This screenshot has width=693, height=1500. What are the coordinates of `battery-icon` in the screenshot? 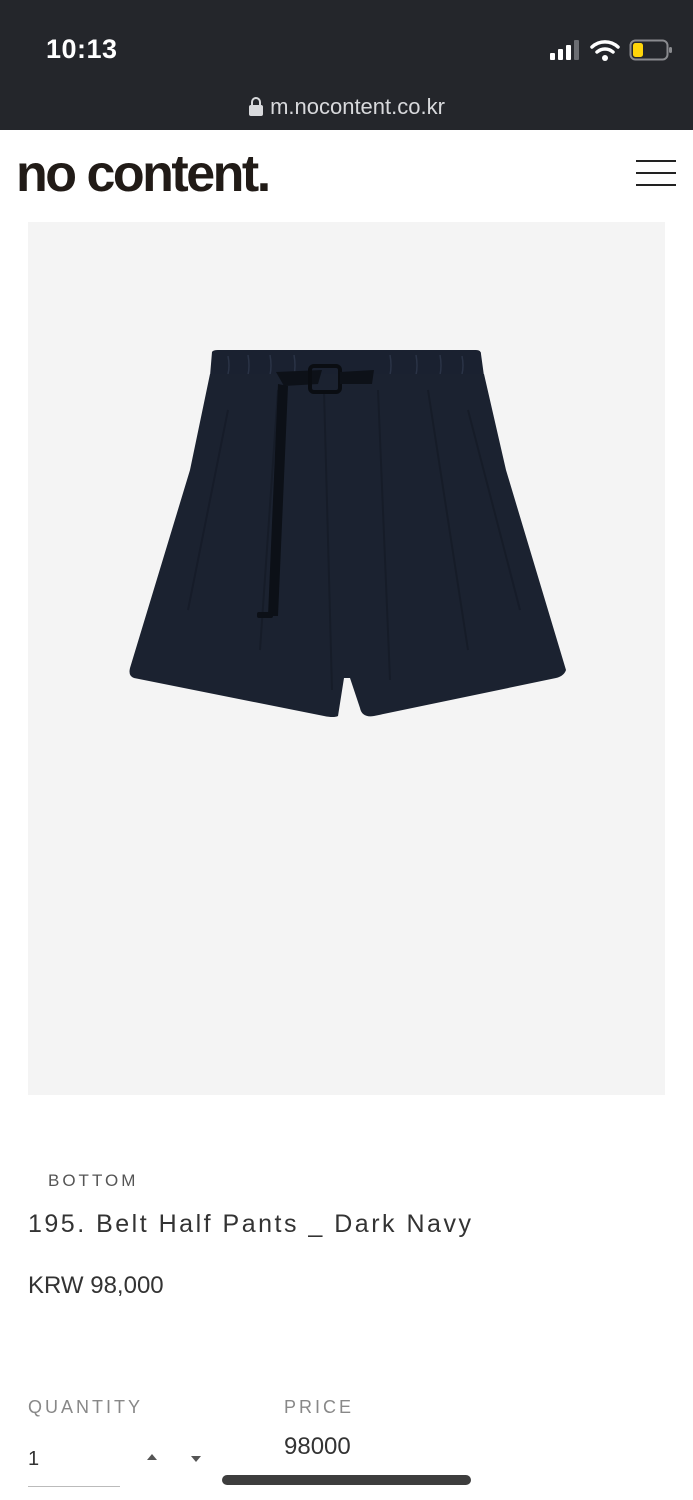 It's located at (650, 50).